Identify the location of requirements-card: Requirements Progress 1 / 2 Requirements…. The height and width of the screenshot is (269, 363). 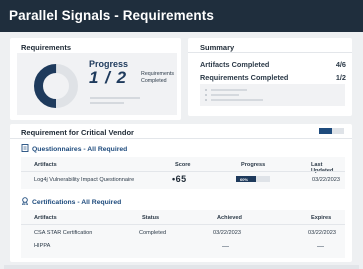
(95, 79).